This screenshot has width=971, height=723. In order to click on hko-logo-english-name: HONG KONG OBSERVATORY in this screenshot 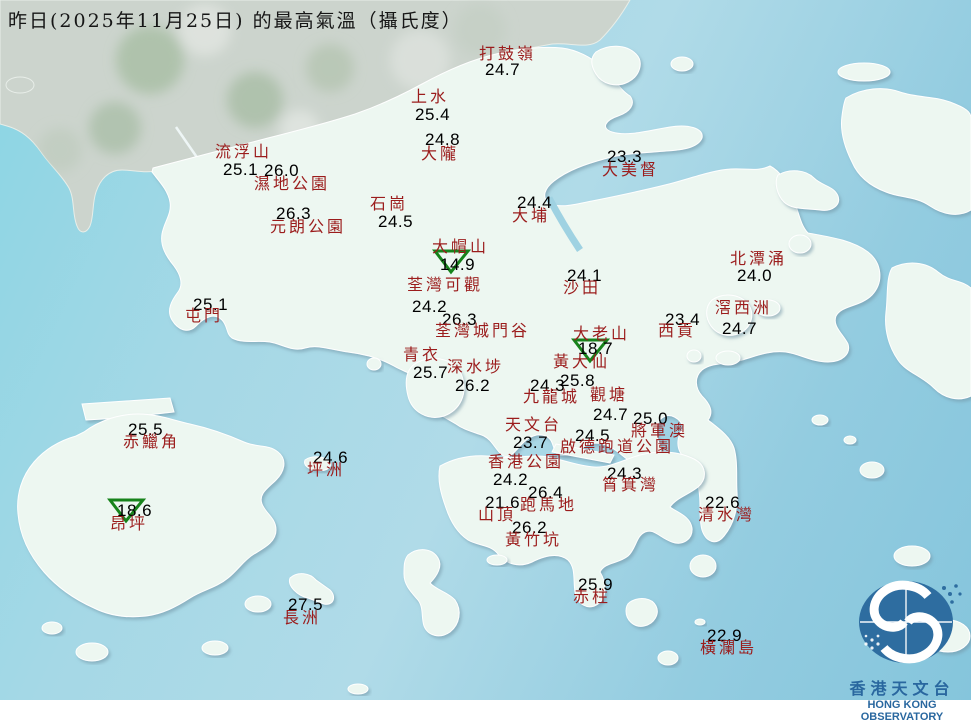, I will do `click(902, 711)`.